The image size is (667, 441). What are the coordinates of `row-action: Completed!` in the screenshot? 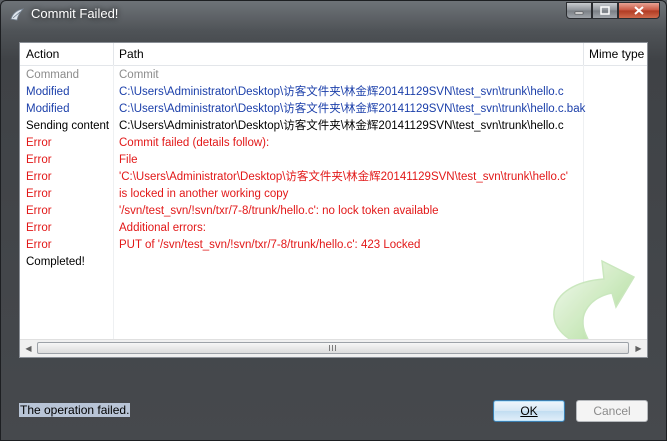 It's located at (55, 262).